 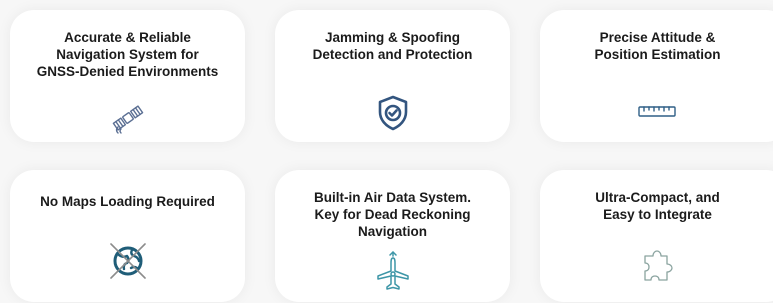 I want to click on plane-direction-icon, so click(x=393, y=273).